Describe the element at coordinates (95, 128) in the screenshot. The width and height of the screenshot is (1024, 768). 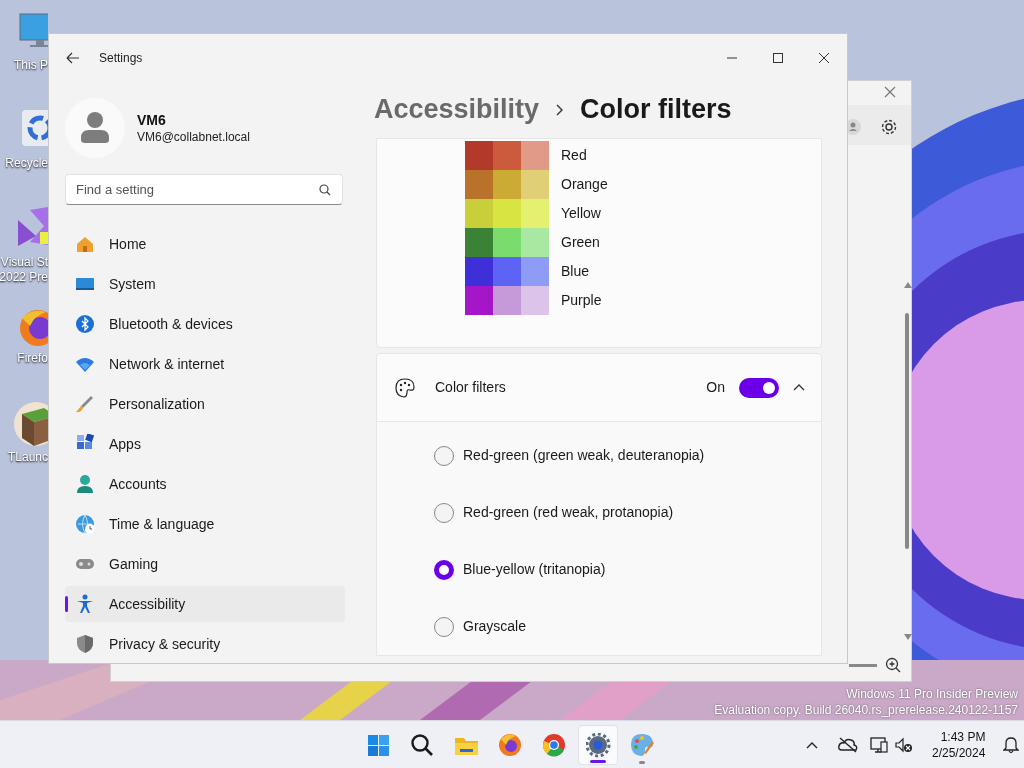
I see `avatar-icon` at that location.